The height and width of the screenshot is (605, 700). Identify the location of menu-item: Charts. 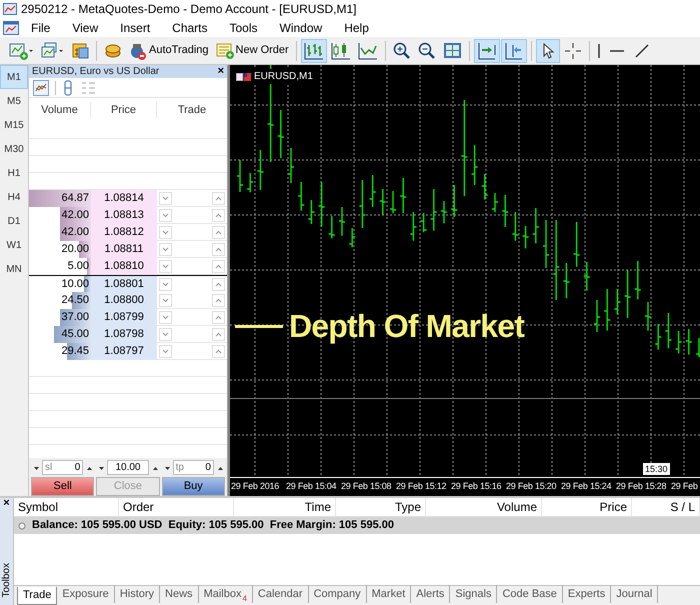
(190, 27).